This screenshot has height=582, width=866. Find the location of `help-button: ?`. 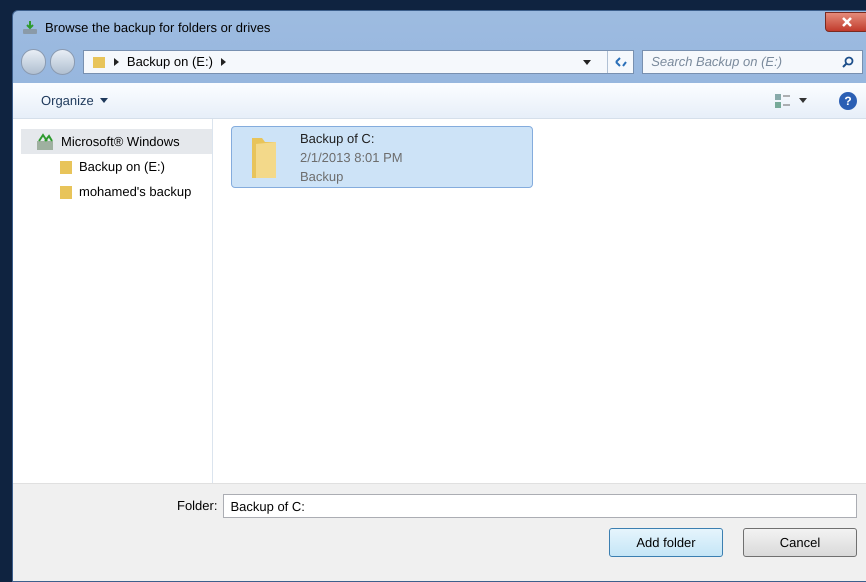

help-button: ? is located at coordinates (848, 101).